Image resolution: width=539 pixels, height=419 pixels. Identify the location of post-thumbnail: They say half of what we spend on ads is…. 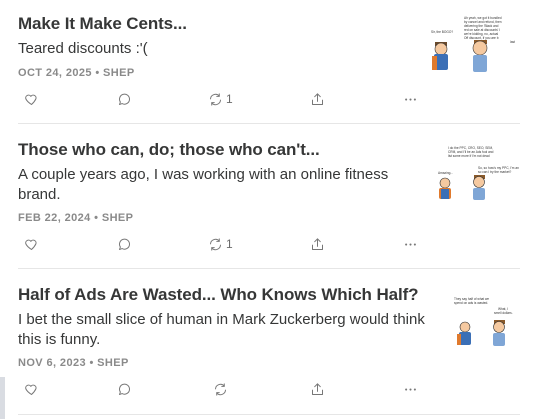
(475, 322).